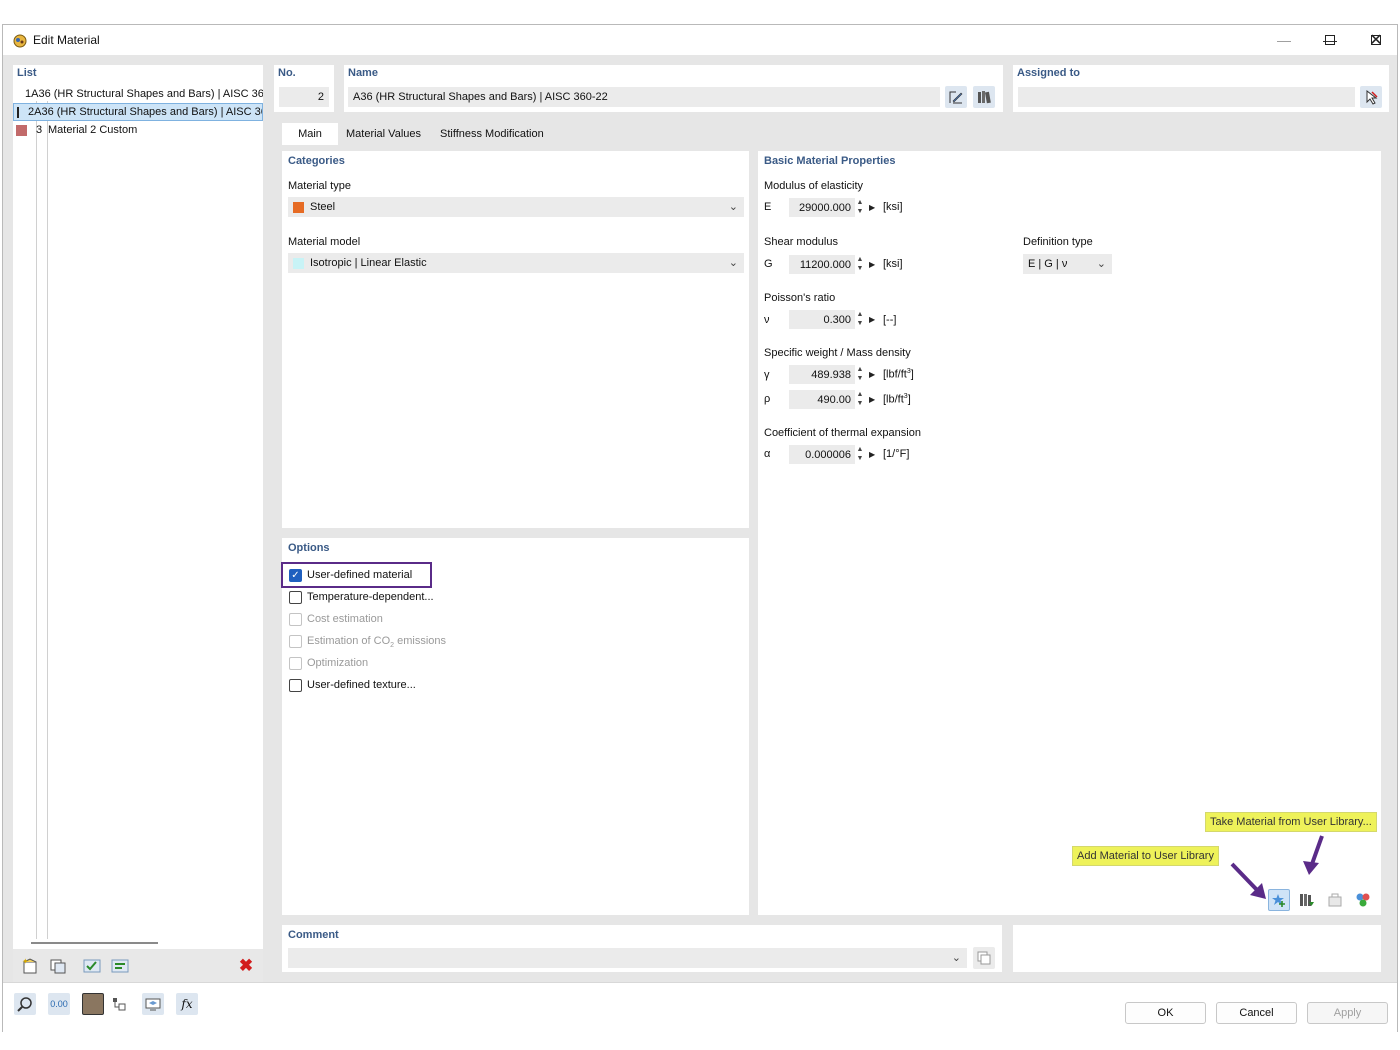 Image resolution: width=1400 pixels, height=1050 pixels. I want to click on close-icon: ✕, so click(1376, 40).